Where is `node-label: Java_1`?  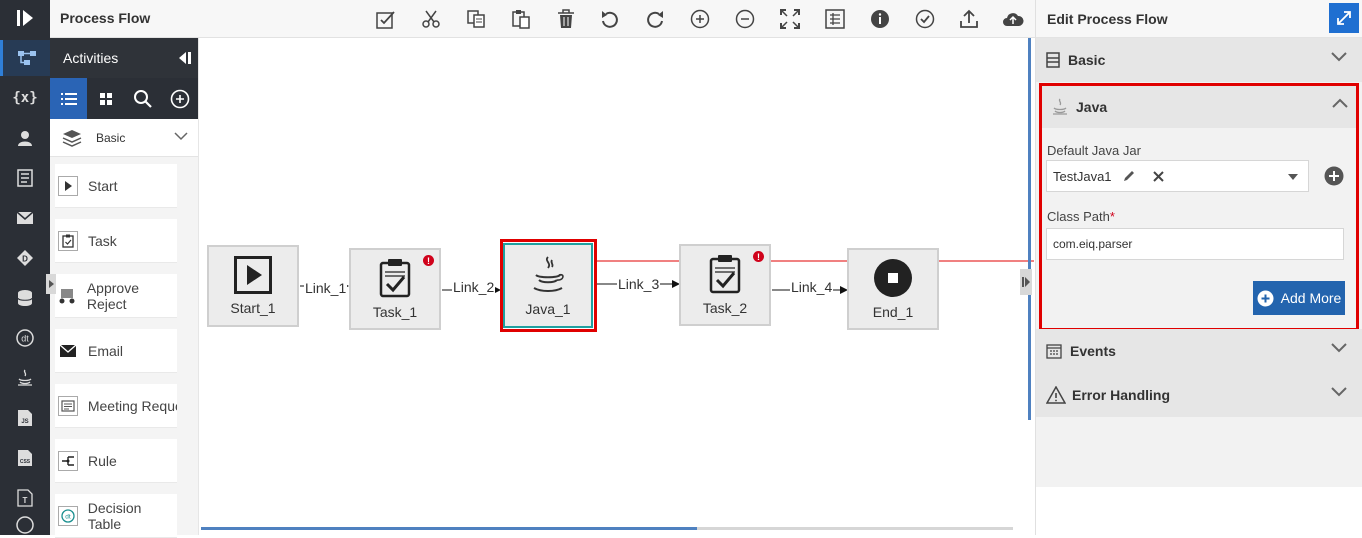 node-label: Java_1 is located at coordinates (548, 308).